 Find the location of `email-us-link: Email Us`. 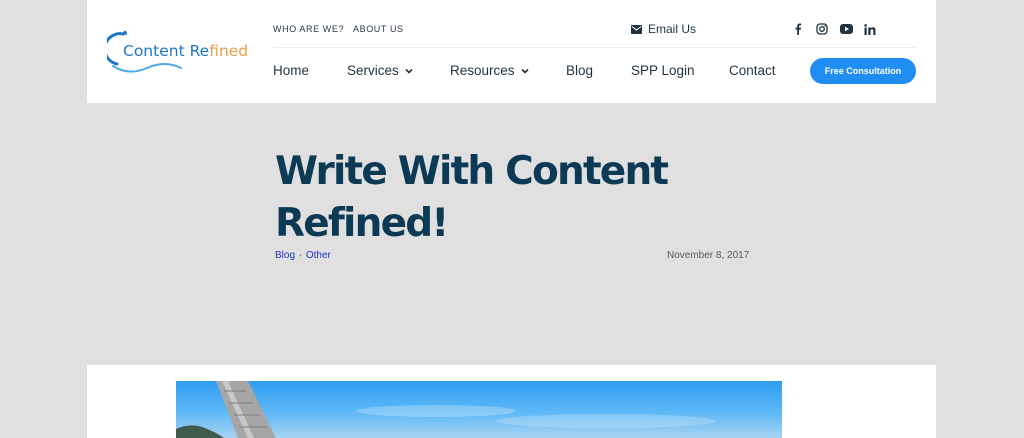

email-us-link: Email Us is located at coordinates (663, 29).